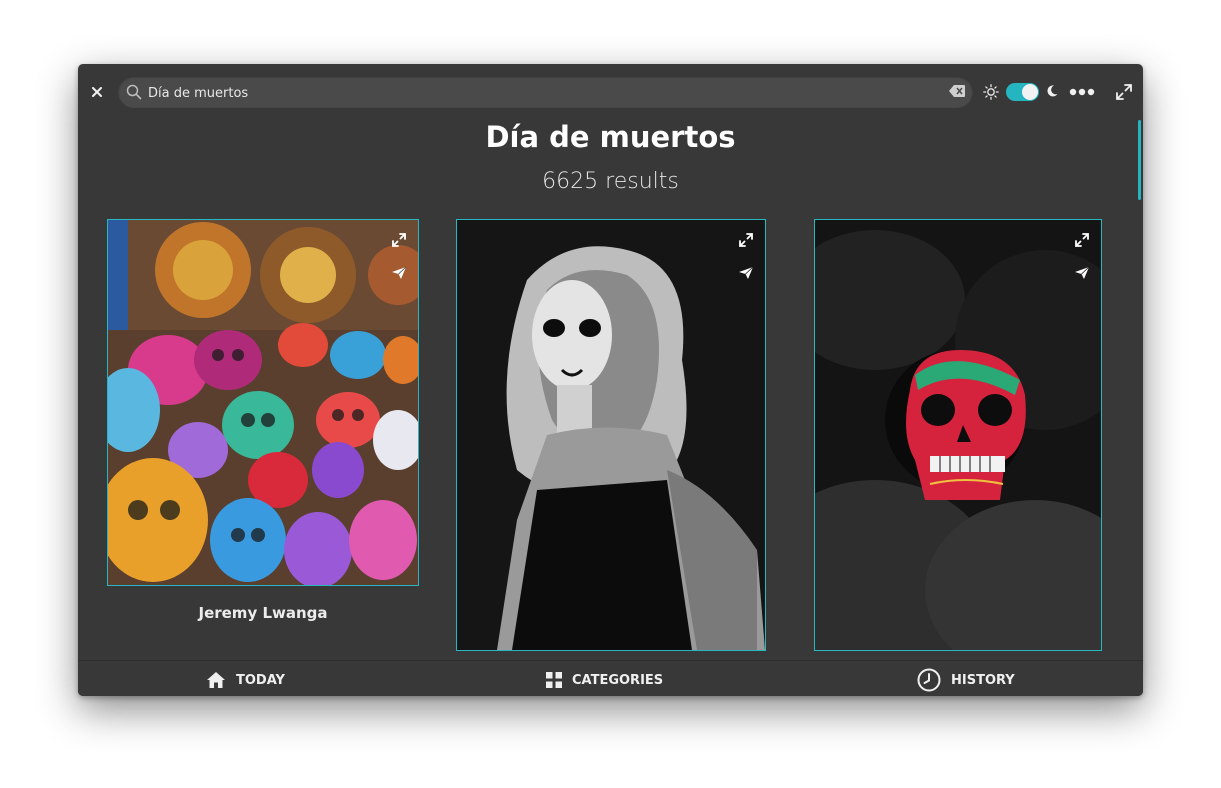 The width and height of the screenshot is (1221, 788). I want to click on home-icon, so click(216, 680).